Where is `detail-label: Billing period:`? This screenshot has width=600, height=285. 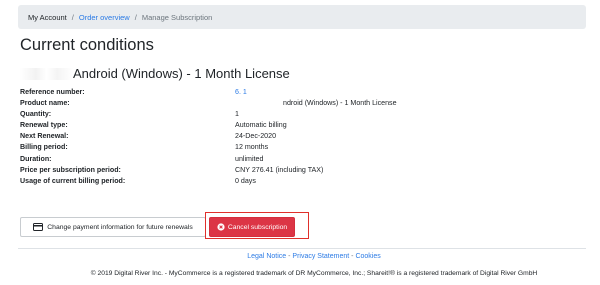
detail-label: Billing period: is located at coordinates (44, 147).